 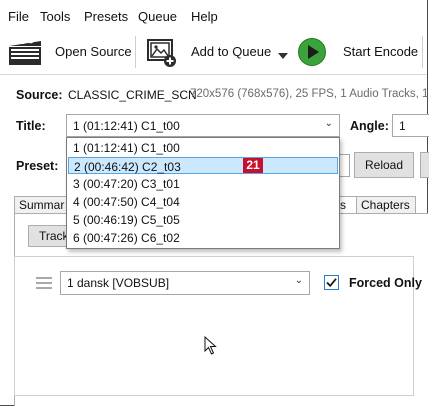 I want to click on angle-label: Angle:, so click(x=369, y=126).